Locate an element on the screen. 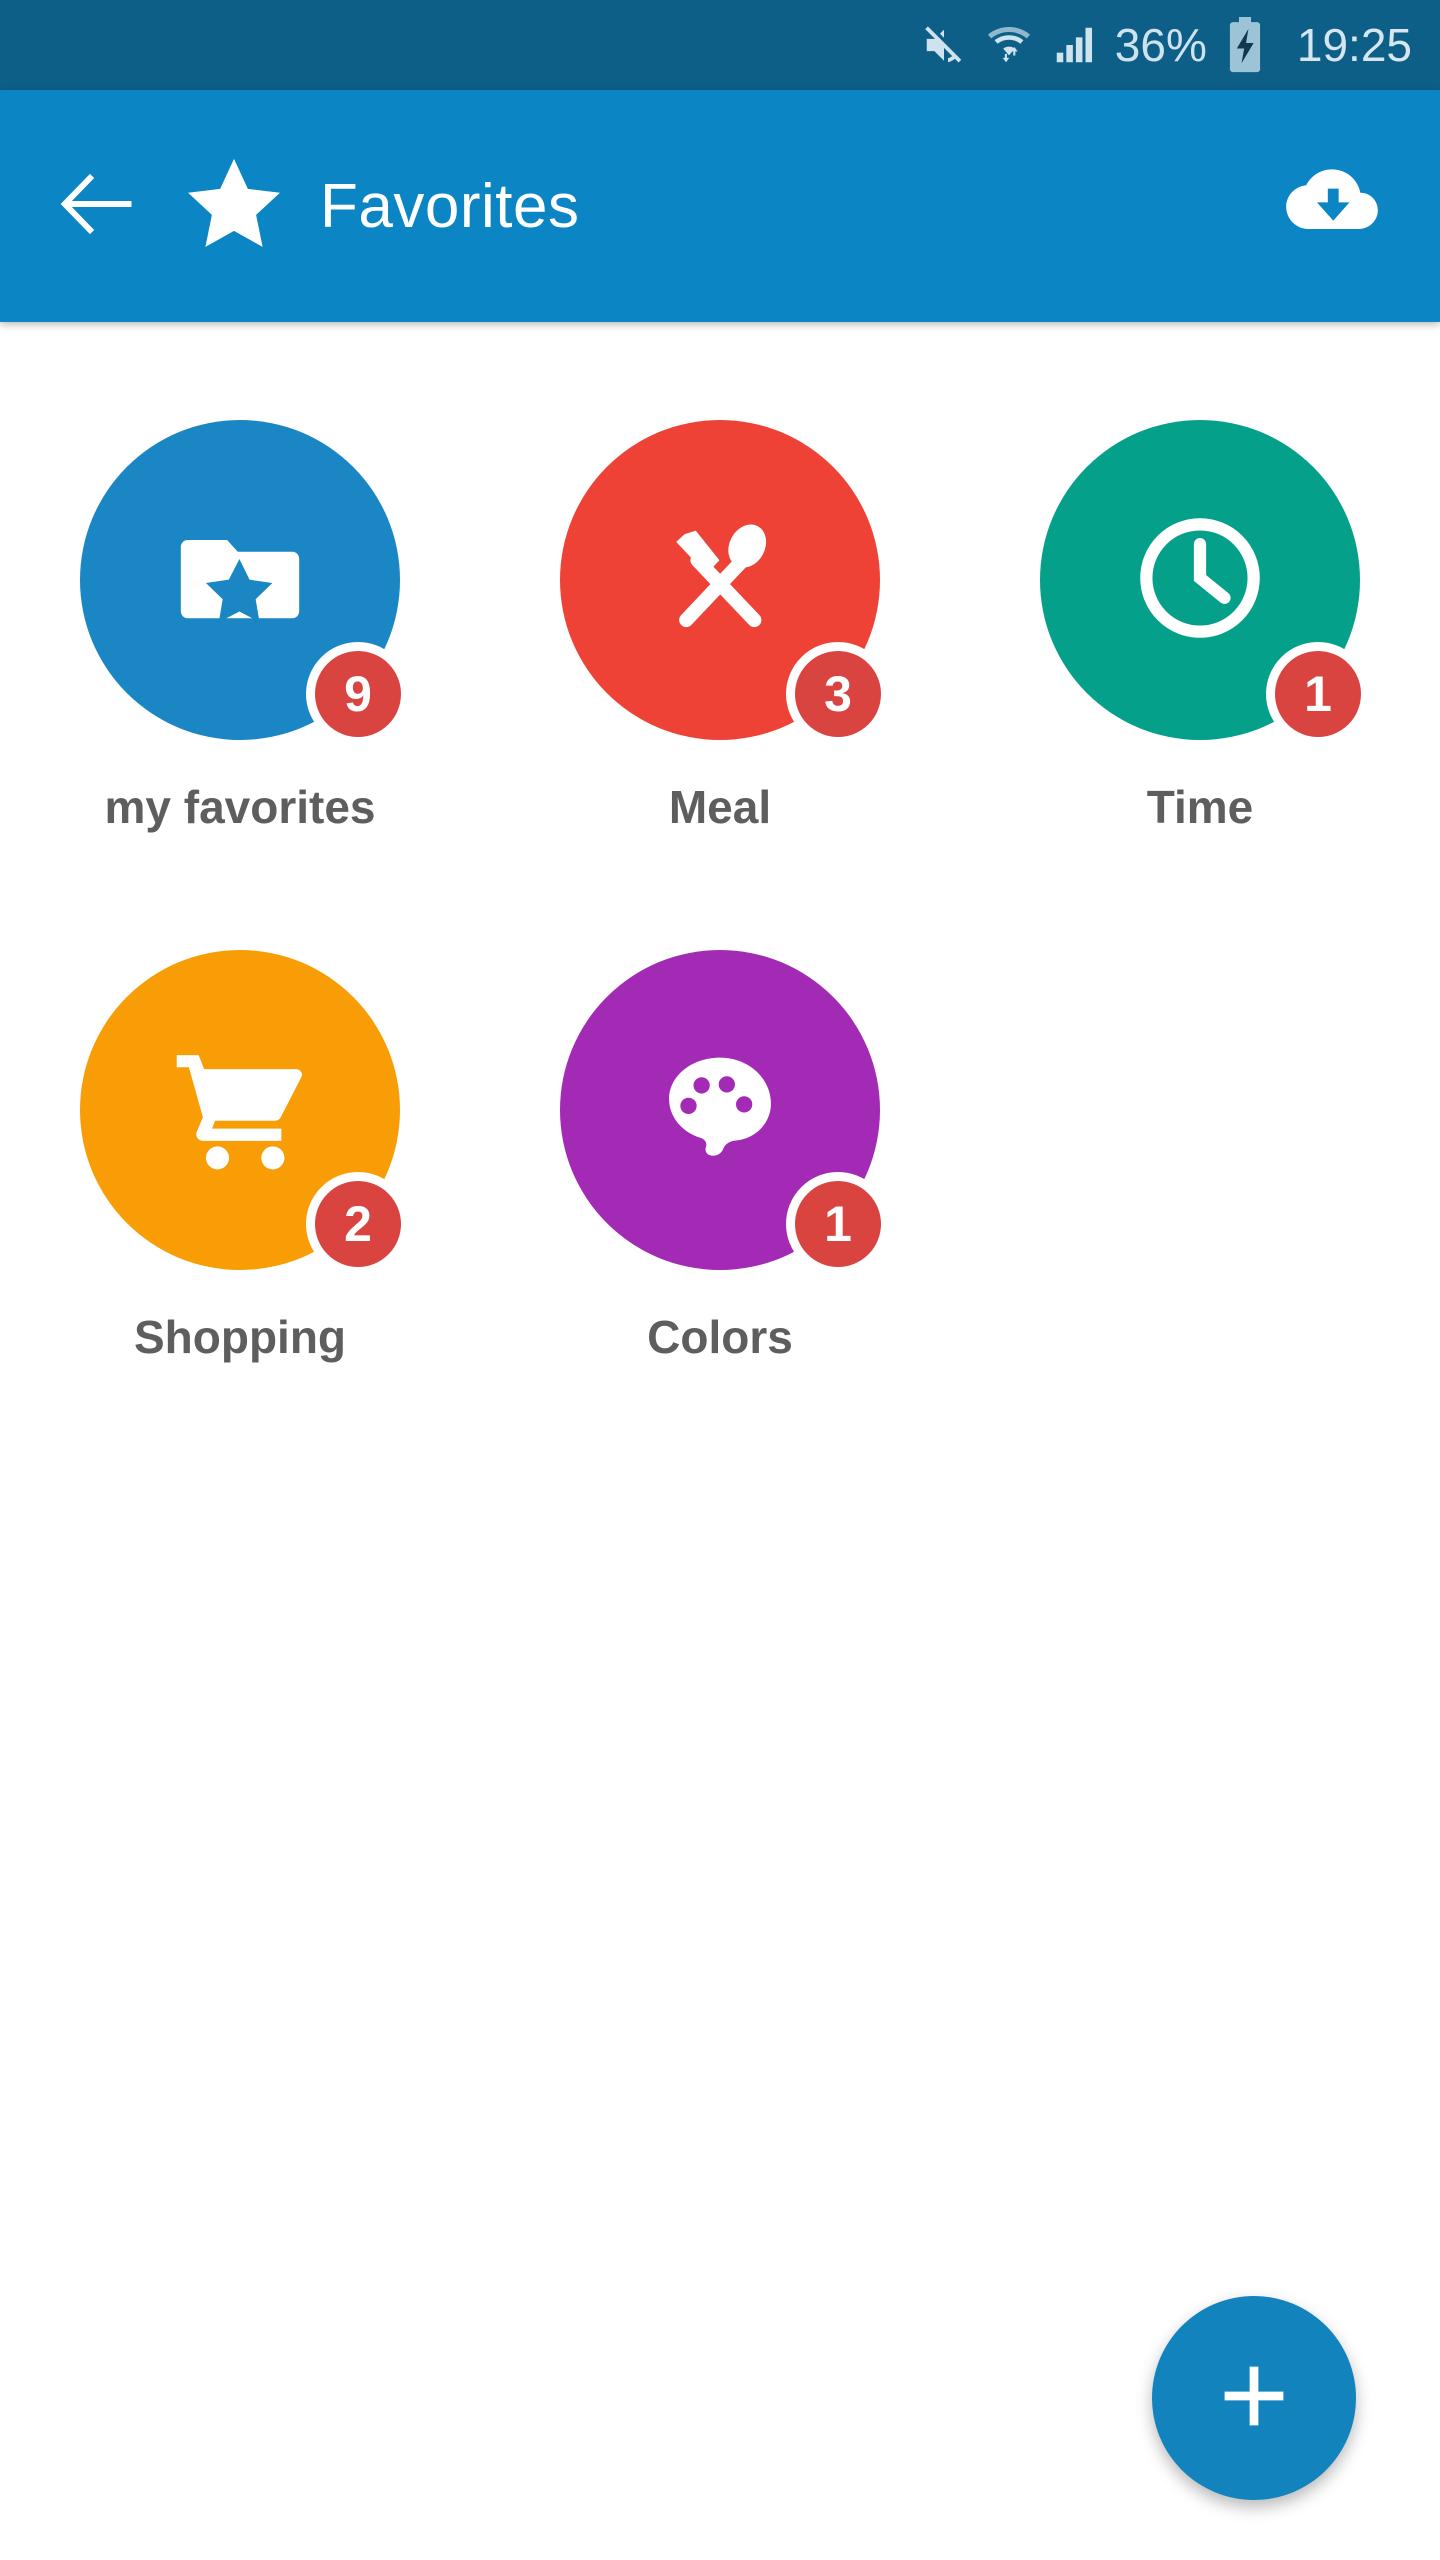 The image size is (1440, 2560). category-grid-empty-cell is located at coordinates (1200, 1215).